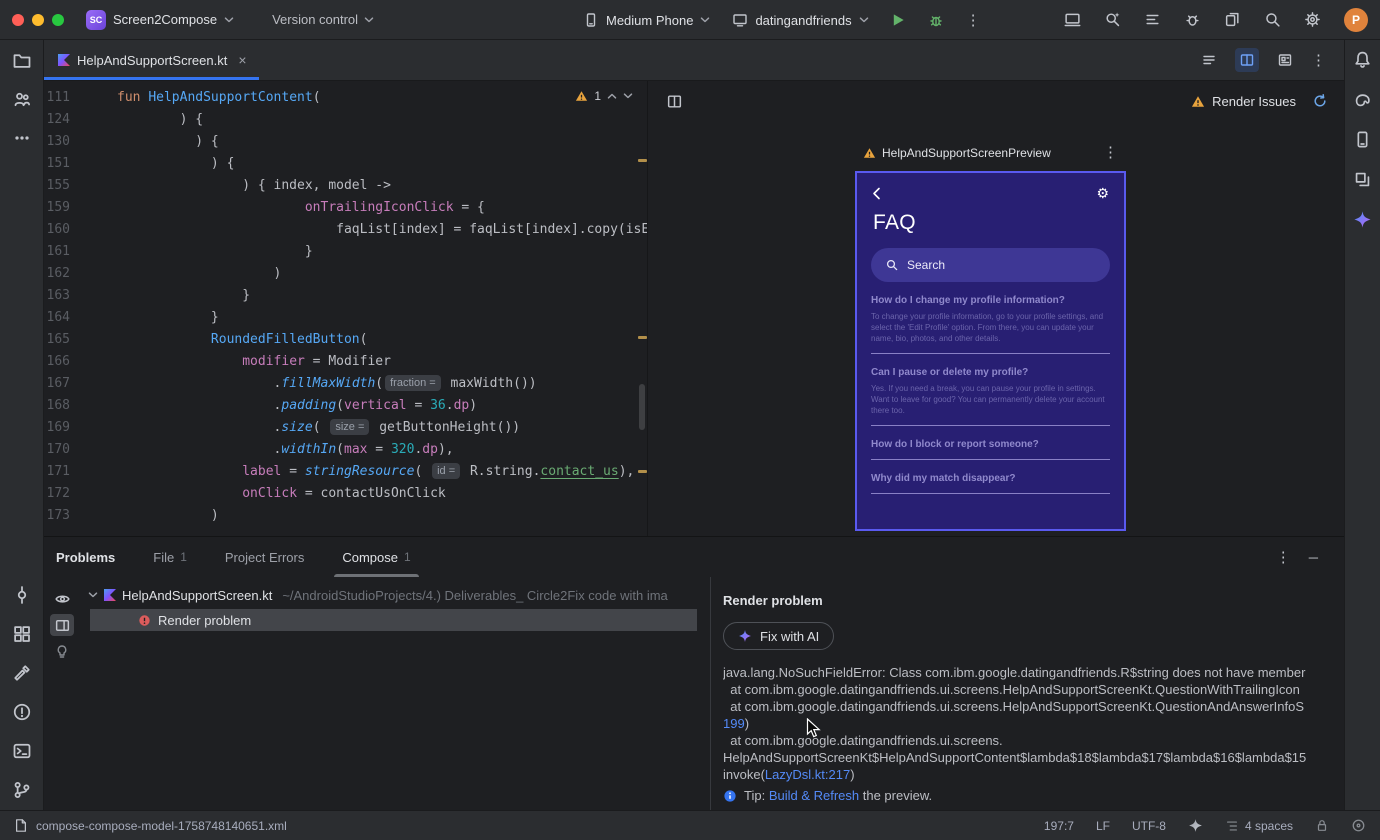  Describe the element at coordinates (382, 186) in the screenshot. I see `code-line: ) { index, model ->` at that location.